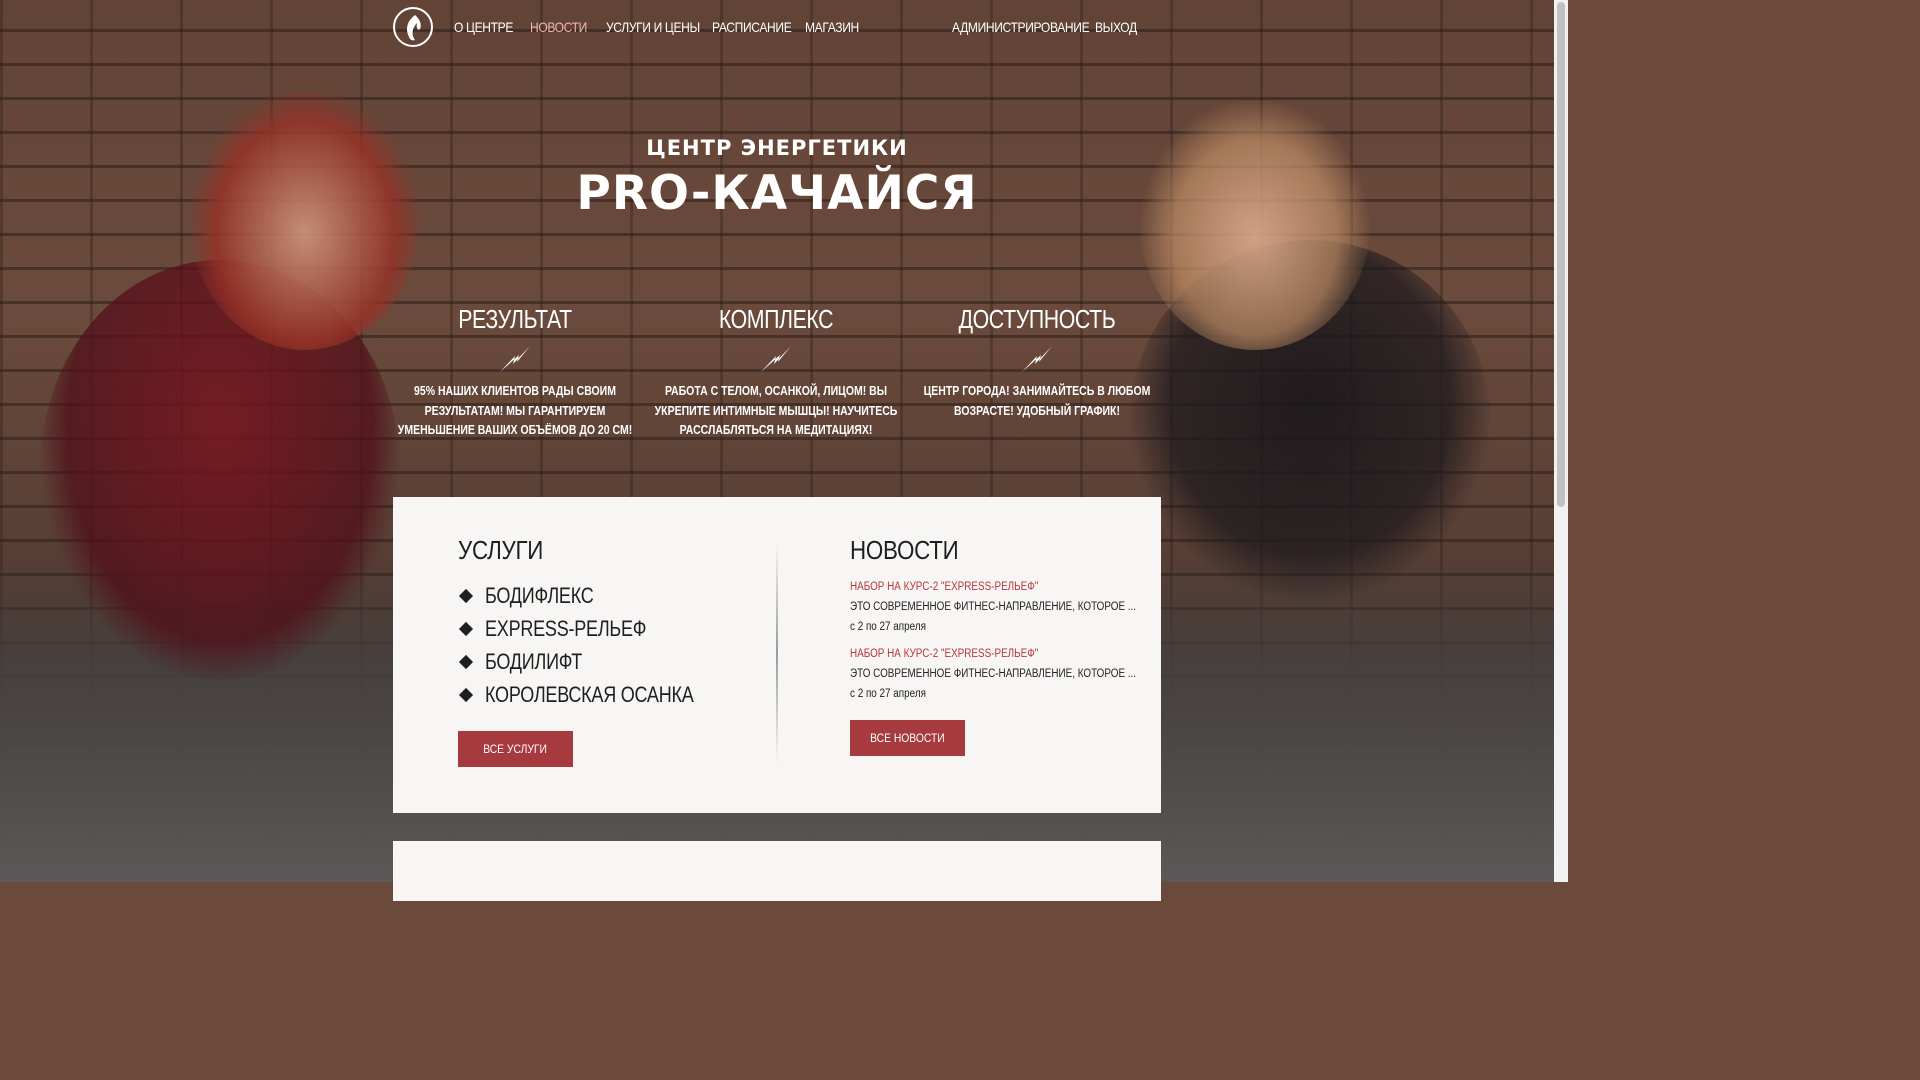  I want to click on service-label: EXPRESS-РЕЛЬЕФ, so click(566, 628).